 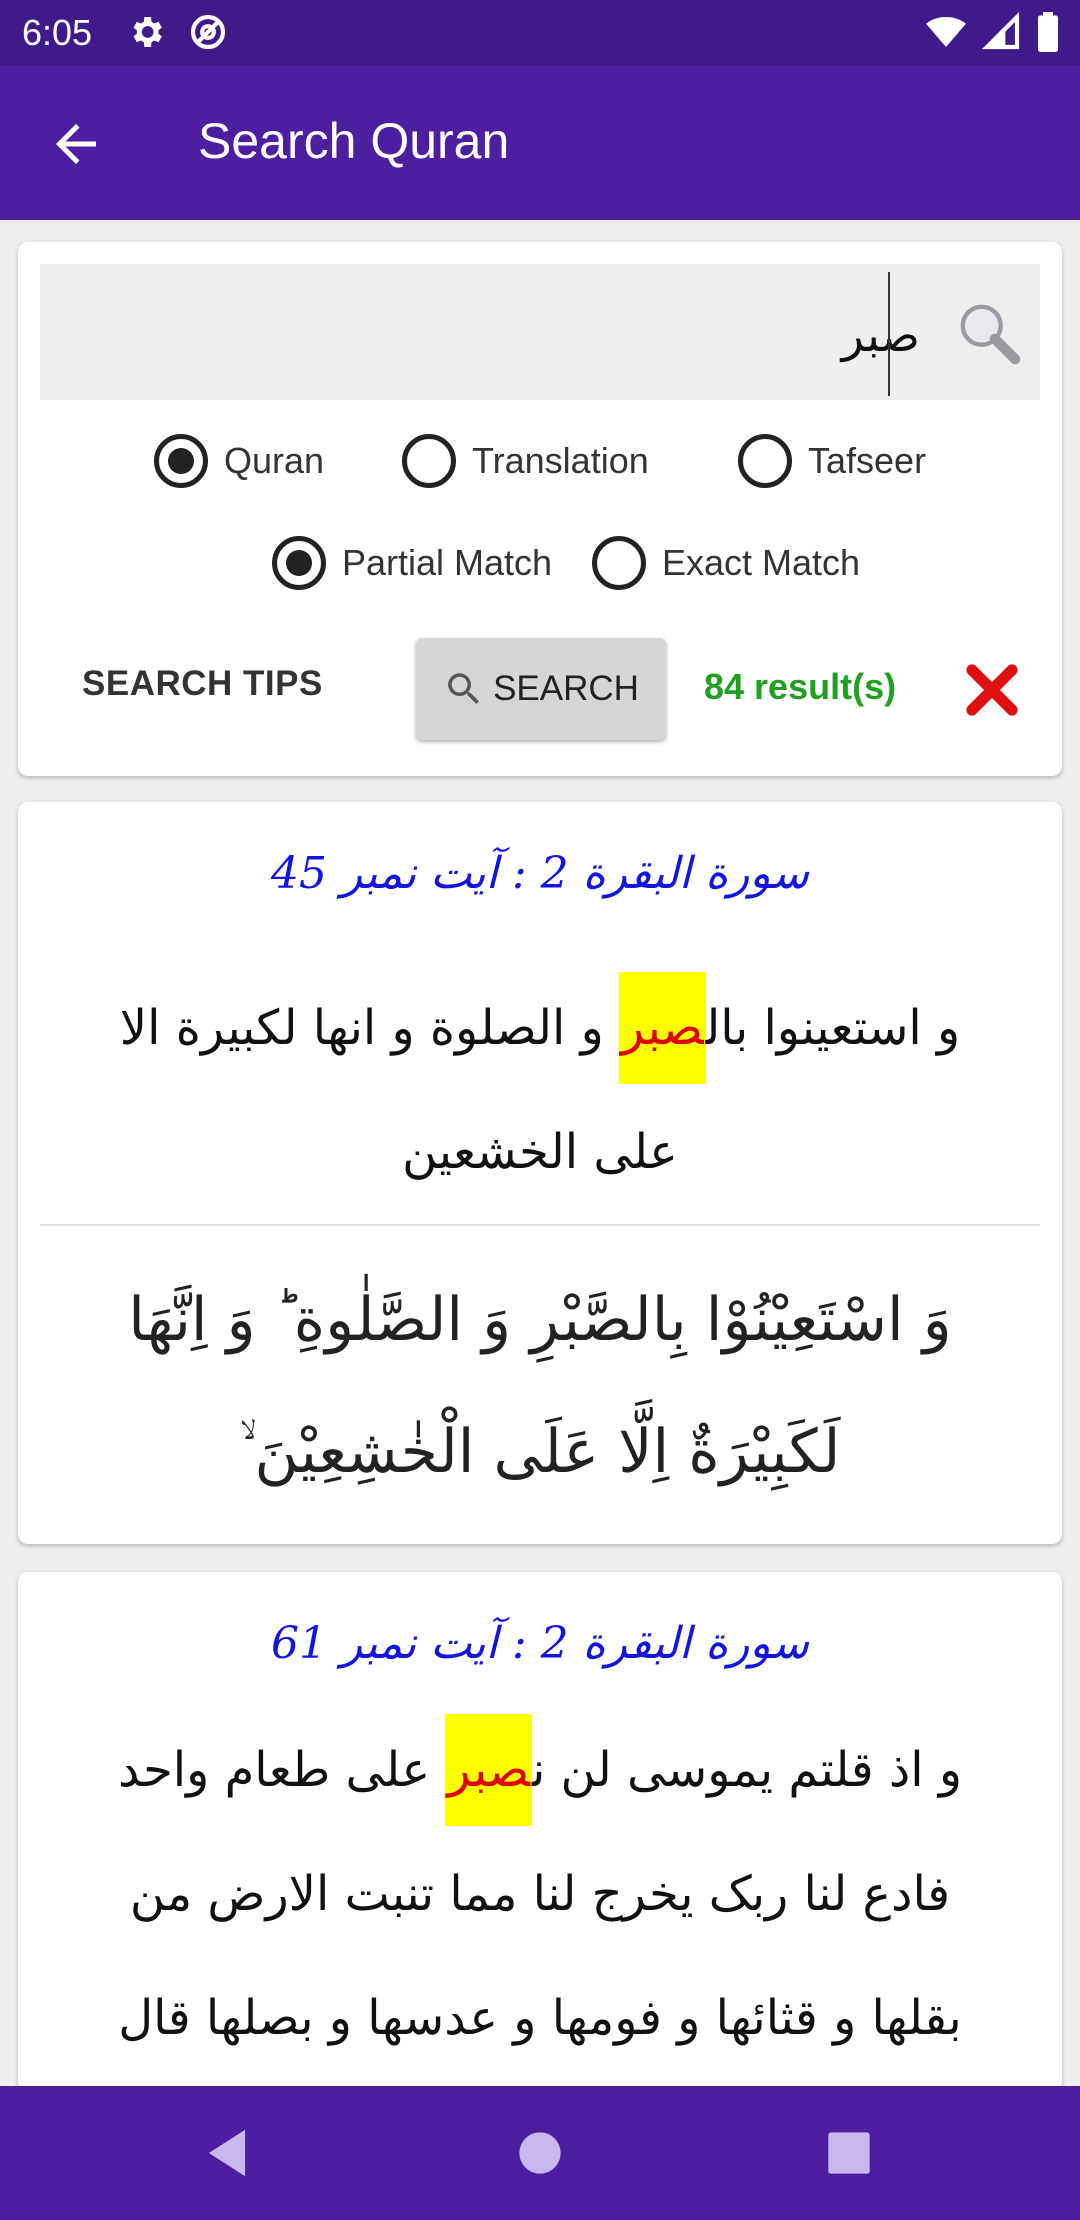 What do you see at coordinates (76, 144) in the screenshot?
I see `back-arrow-icon` at bounding box center [76, 144].